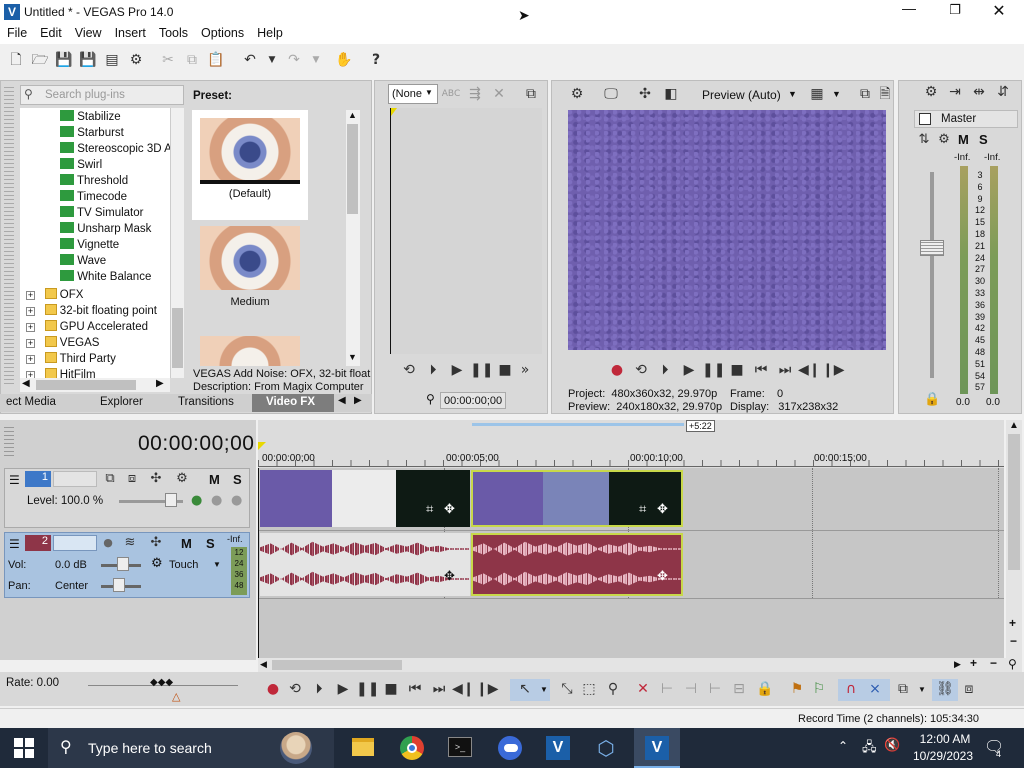 This screenshot has height=768, width=1024. Describe the element at coordinates (130, 32) in the screenshot. I see `menu-insert: Insert` at that location.